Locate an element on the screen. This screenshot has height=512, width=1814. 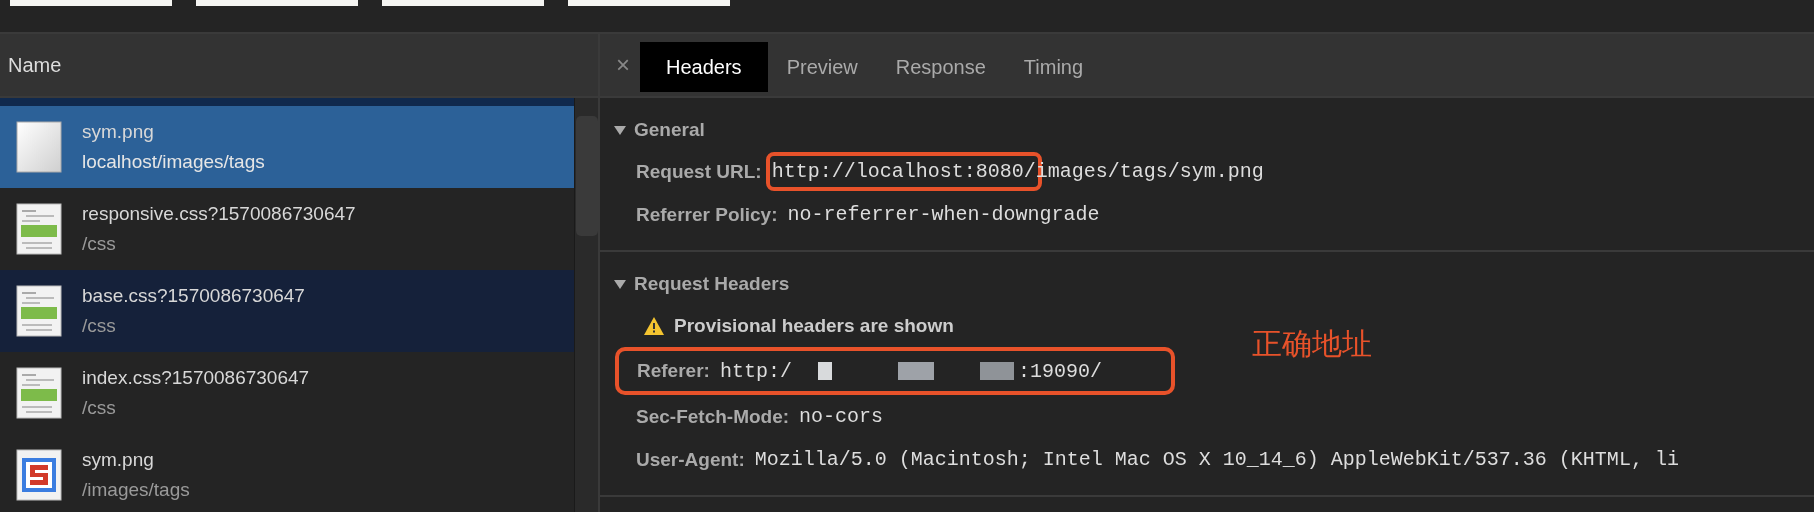
column-header: Name is located at coordinates (299, 66).